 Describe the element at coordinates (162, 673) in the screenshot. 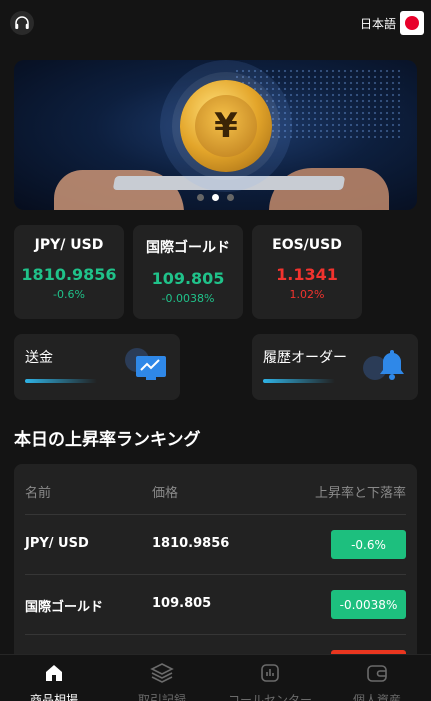

I see `layers-icon` at that location.